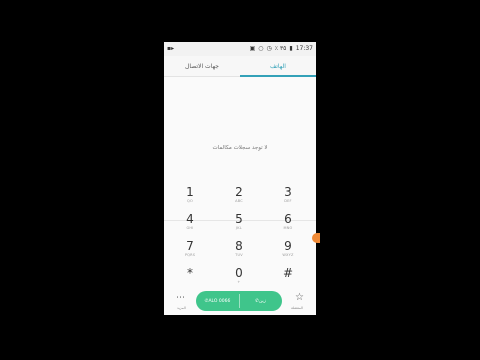 The width and height of the screenshot is (480, 360). I want to click on key-letters: TUV, so click(239, 255).